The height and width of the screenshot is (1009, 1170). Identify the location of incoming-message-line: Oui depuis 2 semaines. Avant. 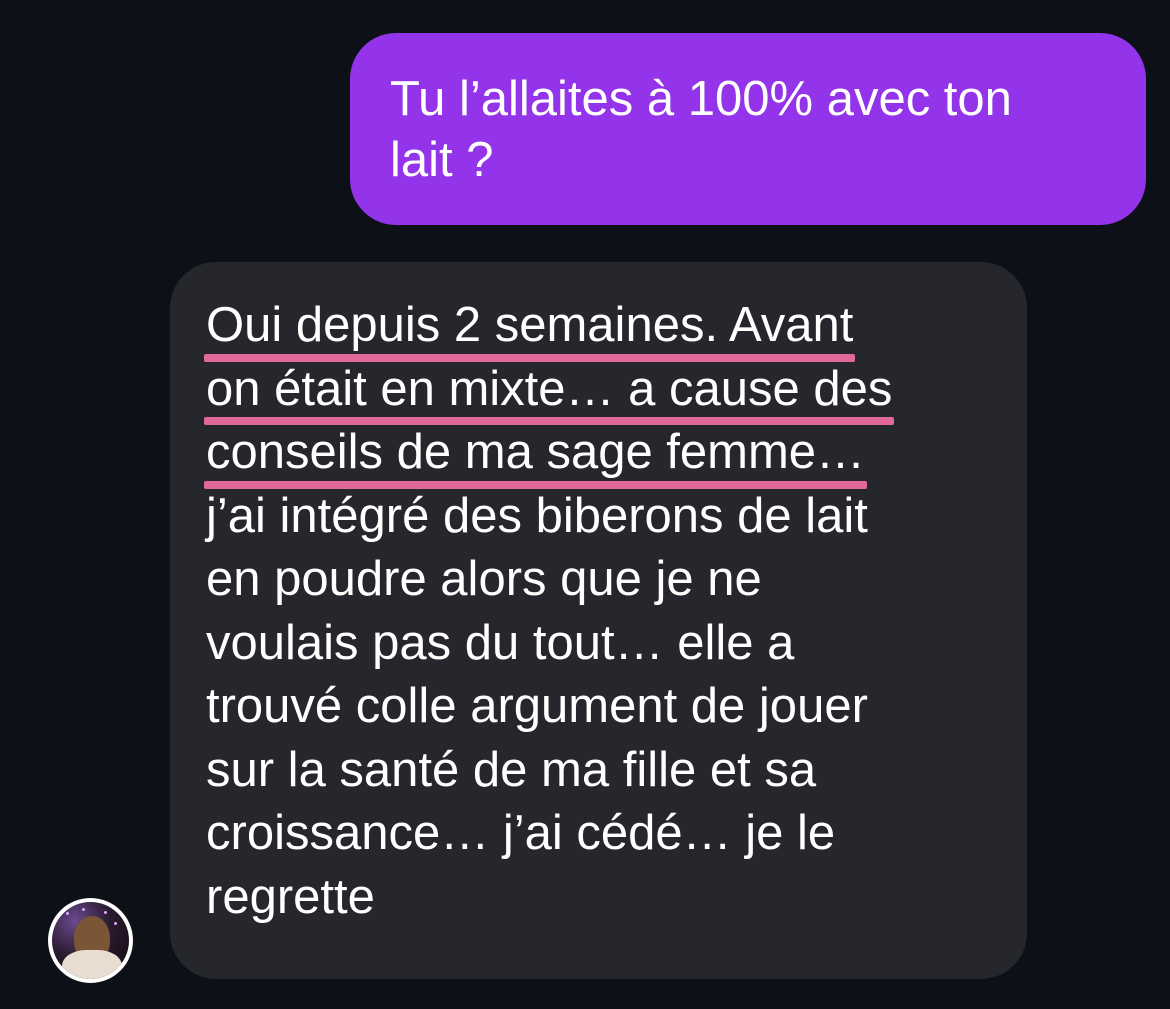
(605, 327).